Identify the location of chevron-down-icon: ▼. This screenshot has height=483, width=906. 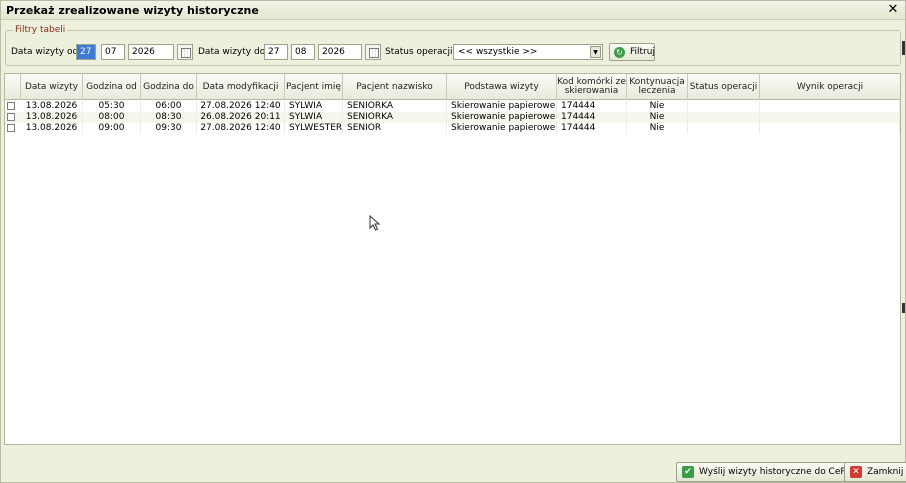
(595, 52).